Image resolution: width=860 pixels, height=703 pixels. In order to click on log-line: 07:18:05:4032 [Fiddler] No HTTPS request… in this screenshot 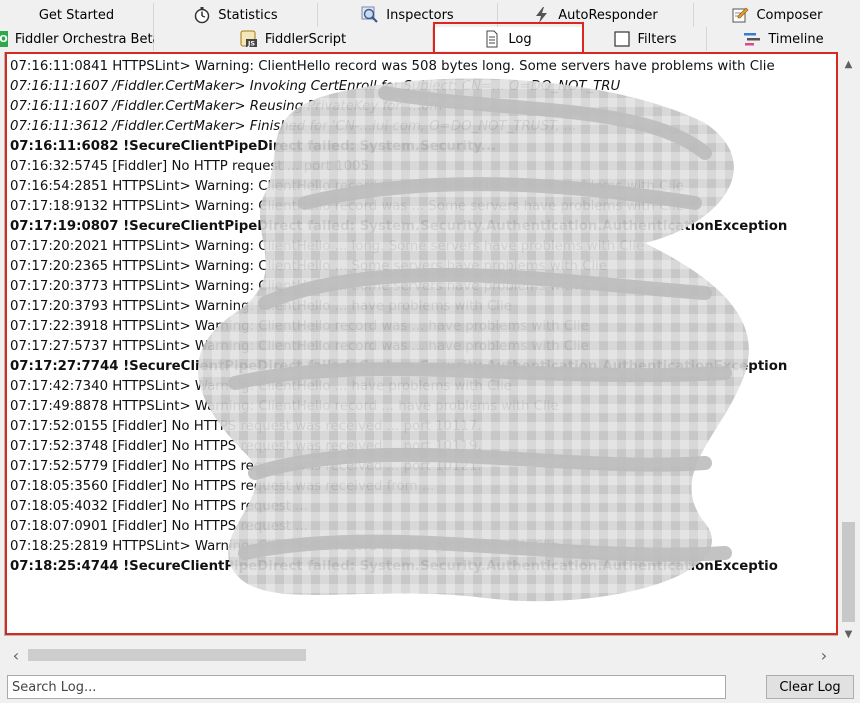, I will do `click(159, 506)`.